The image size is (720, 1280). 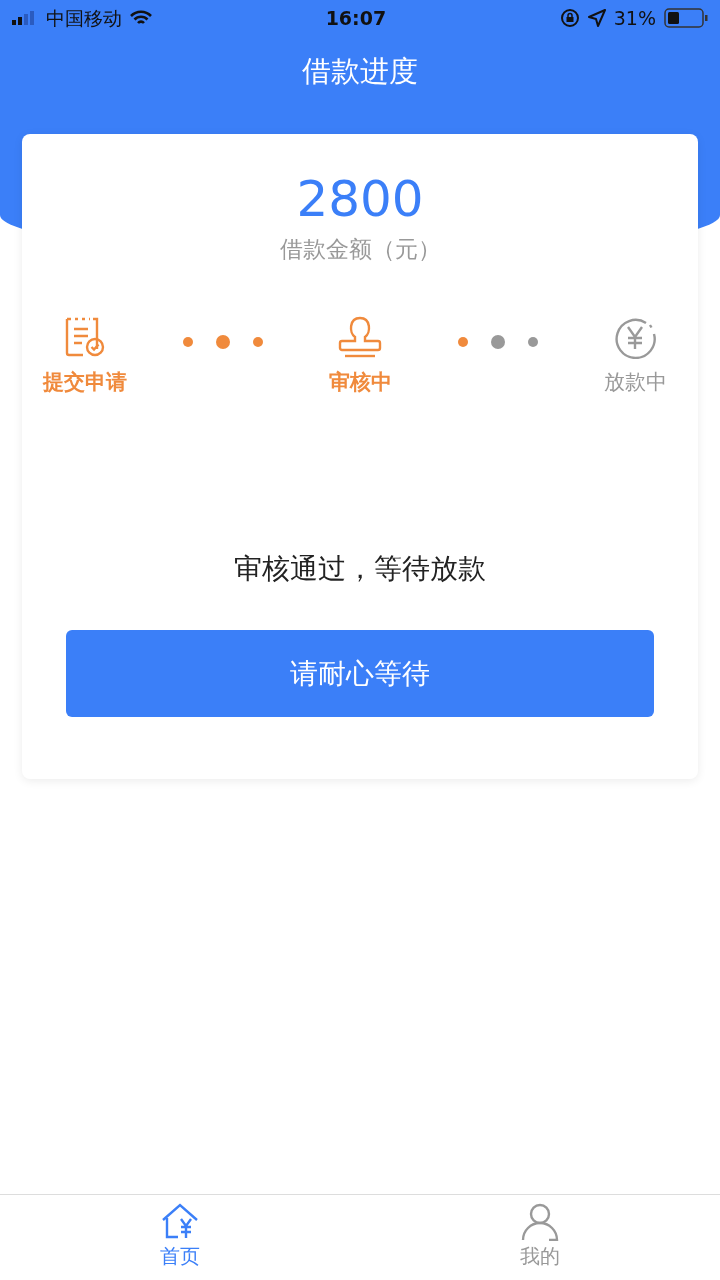 I want to click on status-message: 审核通过，等待放款, so click(x=360, y=569).